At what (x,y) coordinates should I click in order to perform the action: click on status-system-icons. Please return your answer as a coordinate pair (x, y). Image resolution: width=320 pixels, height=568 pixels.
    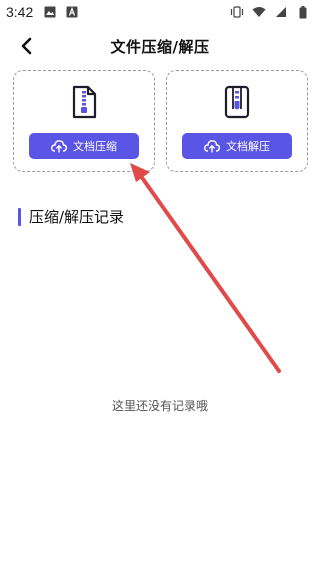
    Looking at the image, I should click on (270, 12).